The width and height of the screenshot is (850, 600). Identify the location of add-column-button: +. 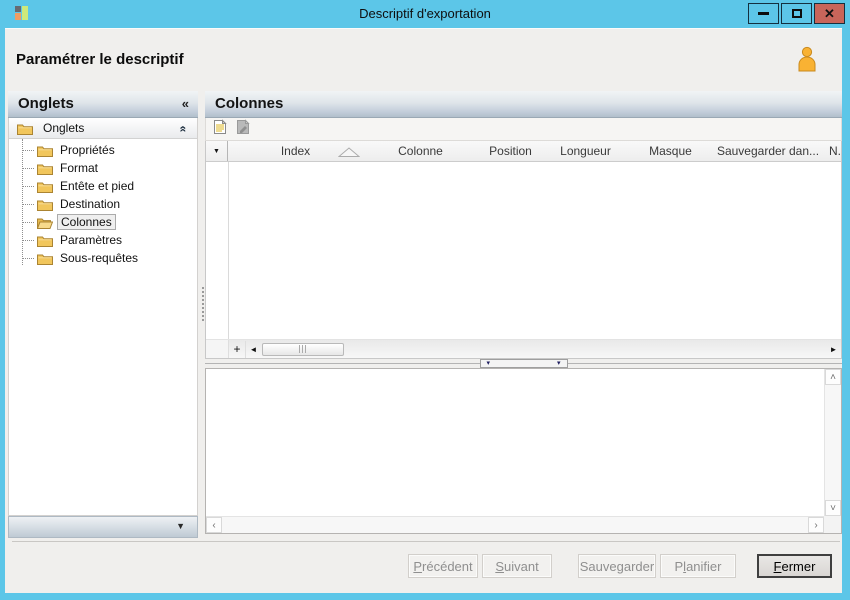
(237, 349).